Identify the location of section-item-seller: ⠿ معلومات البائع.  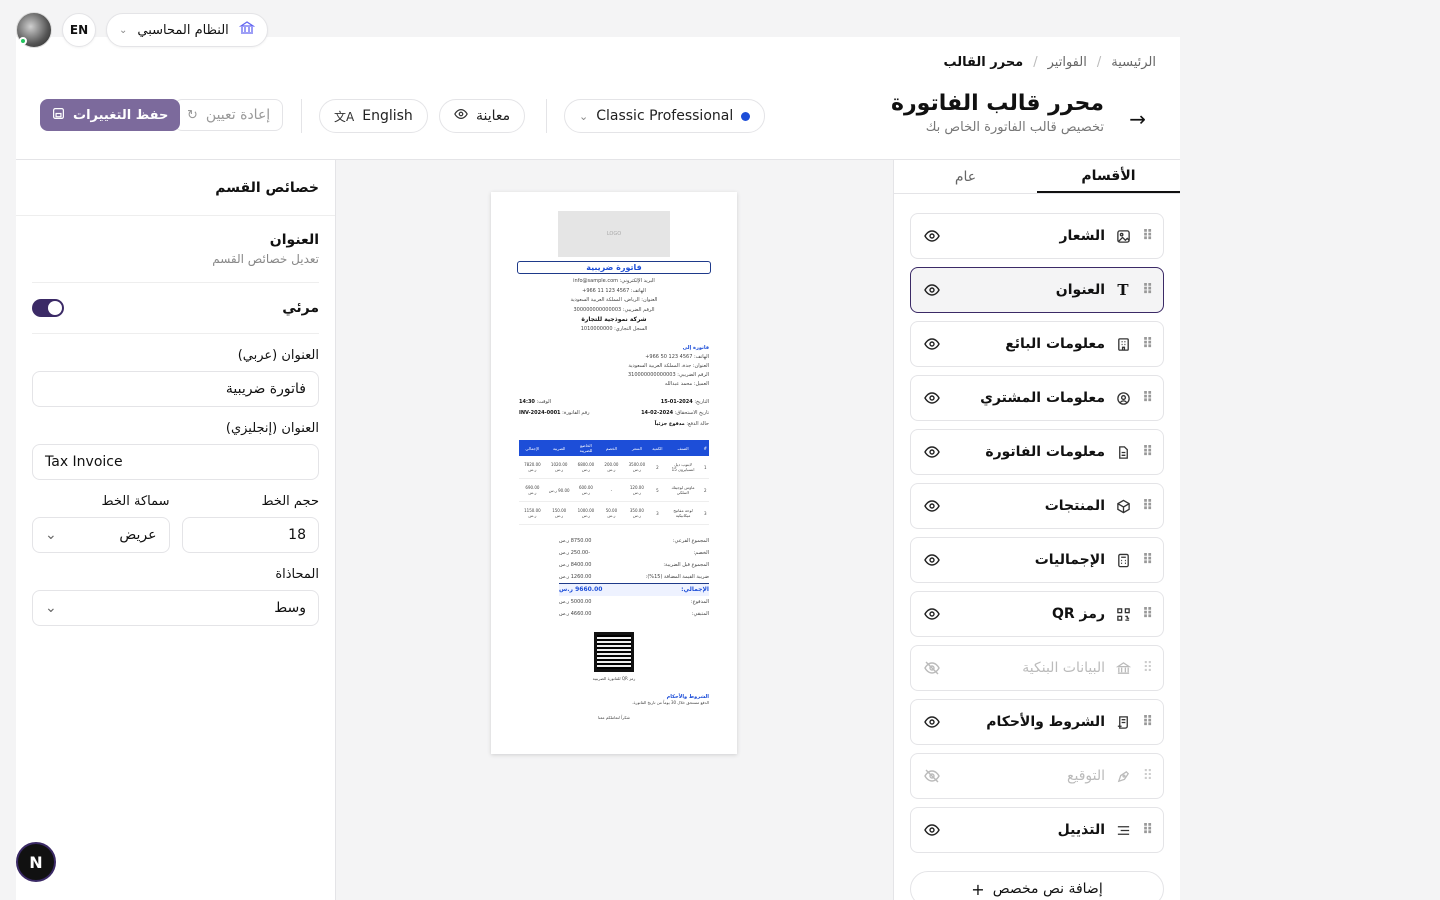
(1037, 344).